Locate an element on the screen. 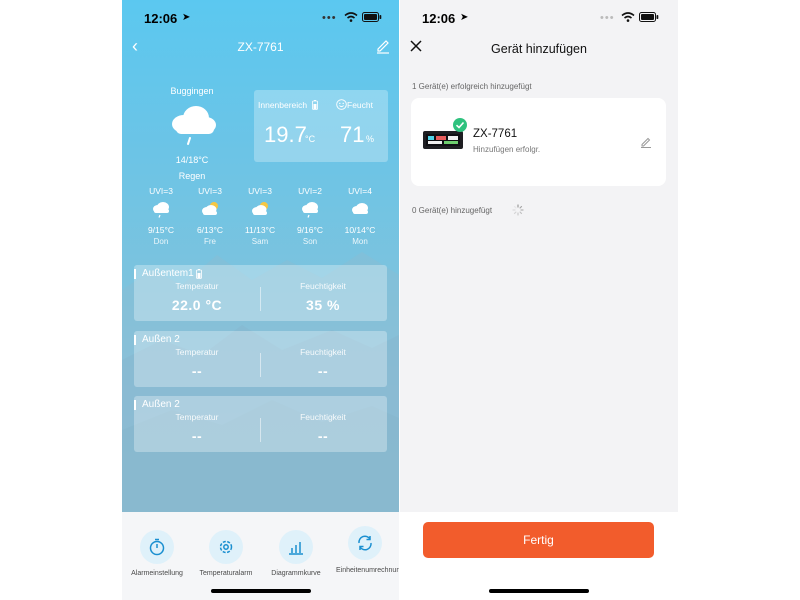 This screenshot has width=800, height=600. forecast-day: UVI=2 9/16°C Son is located at coordinates (310, 216).